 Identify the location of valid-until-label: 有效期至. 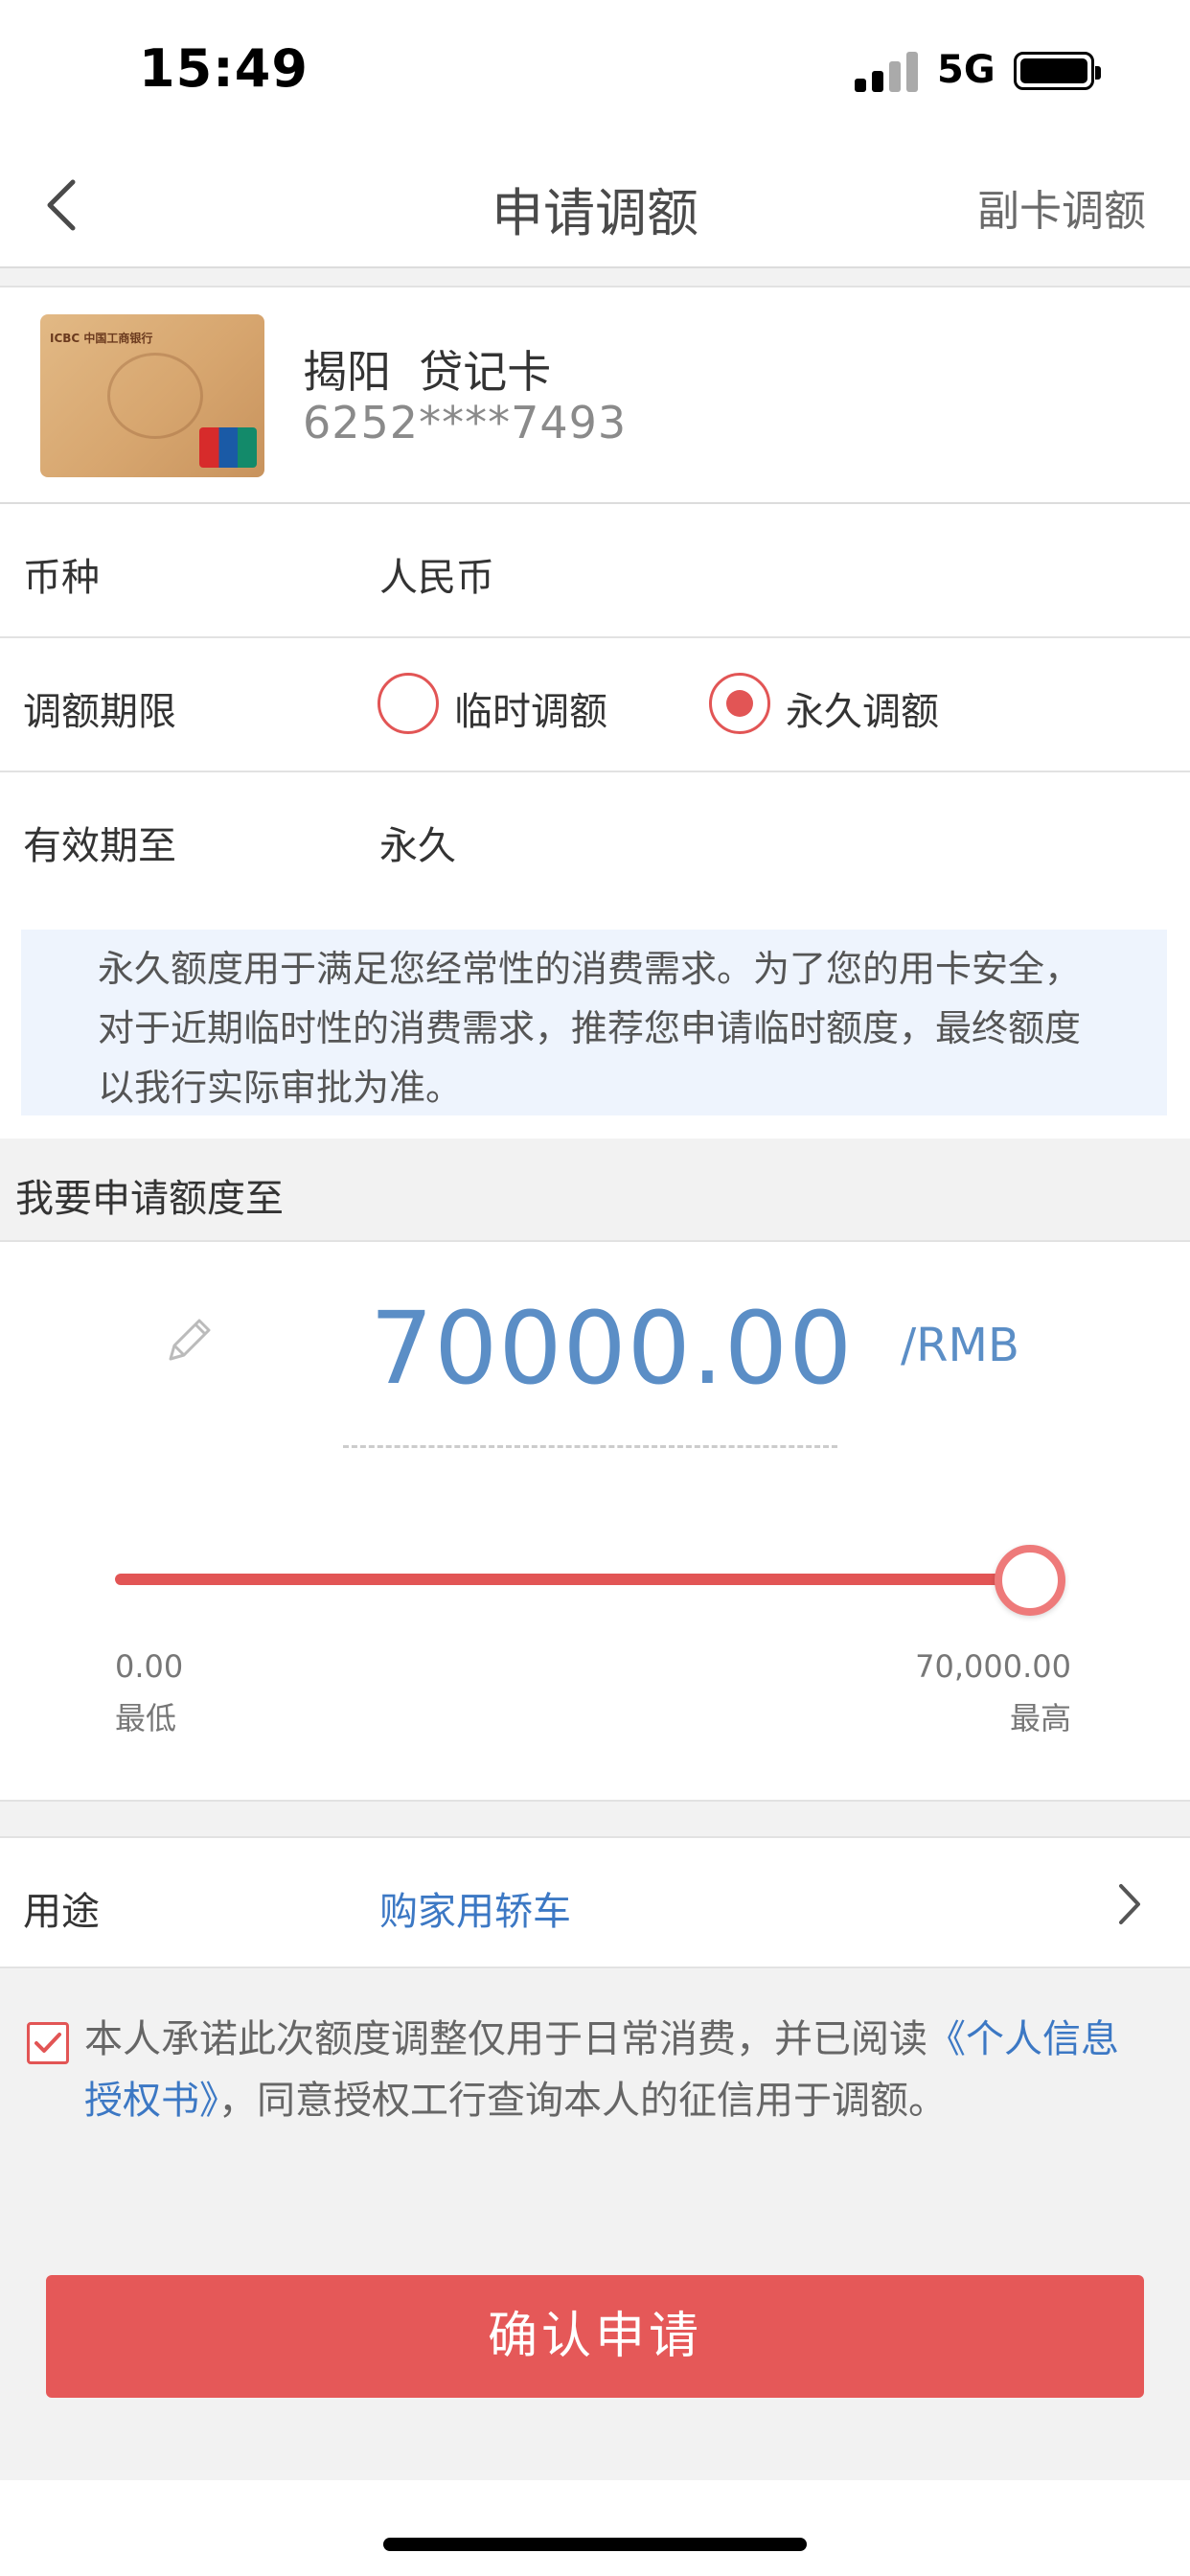
(99, 846).